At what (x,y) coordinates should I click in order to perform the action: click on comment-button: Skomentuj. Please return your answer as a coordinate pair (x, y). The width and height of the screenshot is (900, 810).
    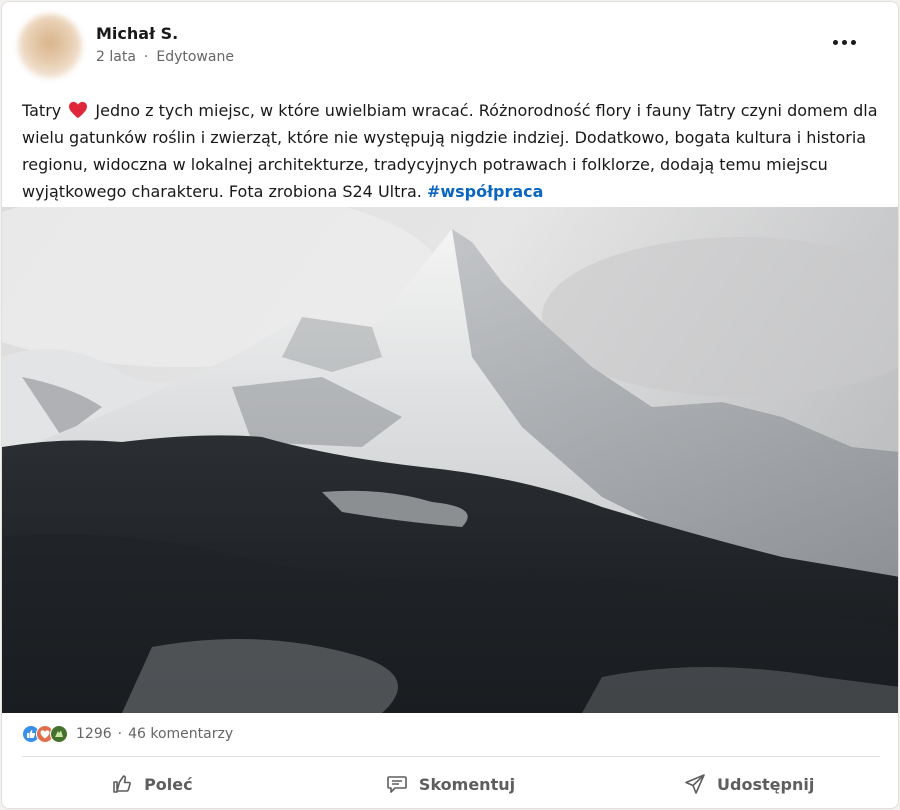
    Looking at the image, I should click on (450, 784).